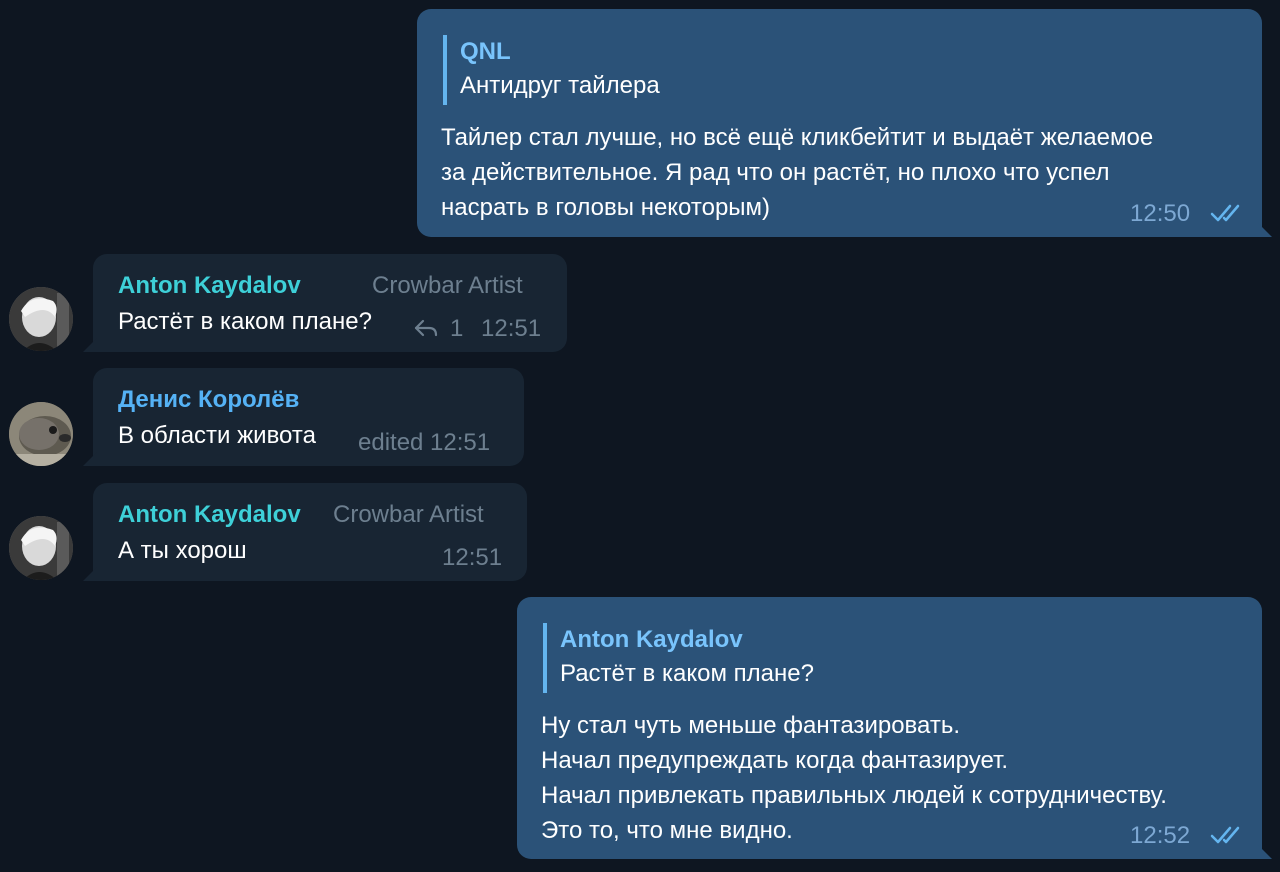  Describe the element at coordinates (1160, 213) in the screenshot. I see `message-time: 12:50` at that location.